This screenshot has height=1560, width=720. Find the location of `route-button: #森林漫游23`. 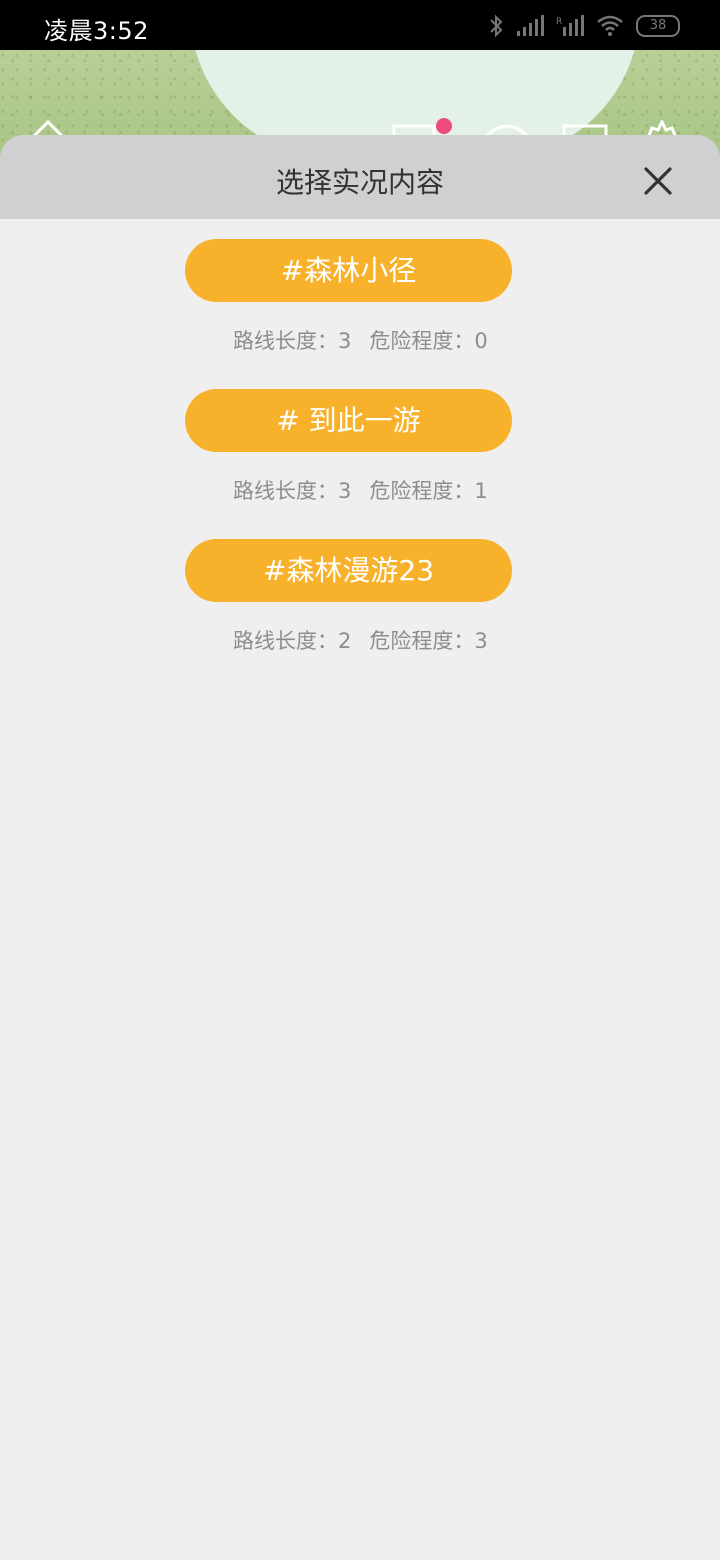

route-button: #森林漫游23 is located at coordinates (348, 570).